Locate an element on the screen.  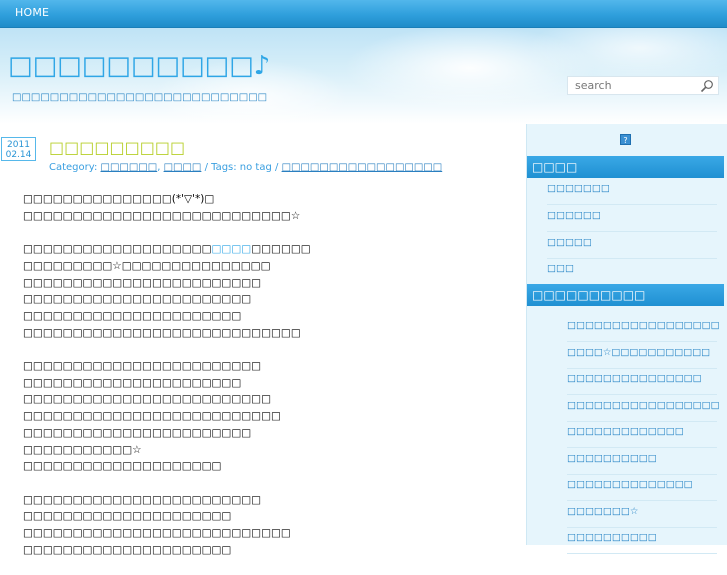
tags-label: / Tags: no tag / is located at coordinates (241, 167).